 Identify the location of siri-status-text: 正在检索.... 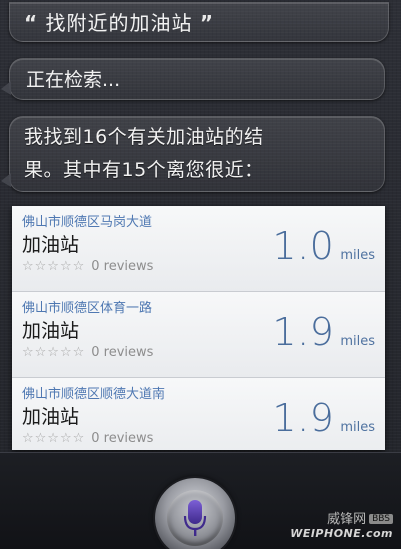
(73, 80).